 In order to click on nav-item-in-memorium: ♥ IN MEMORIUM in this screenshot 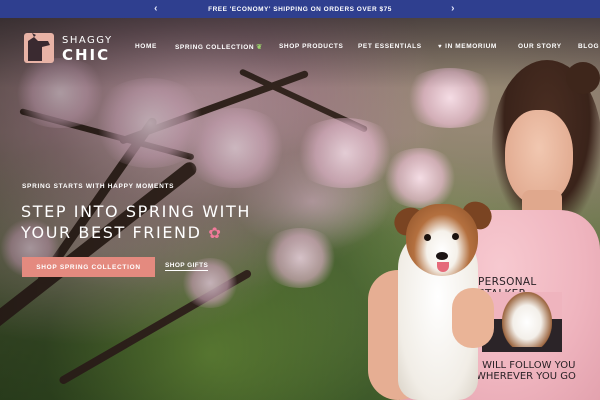, I will do `click(467, 46)`.